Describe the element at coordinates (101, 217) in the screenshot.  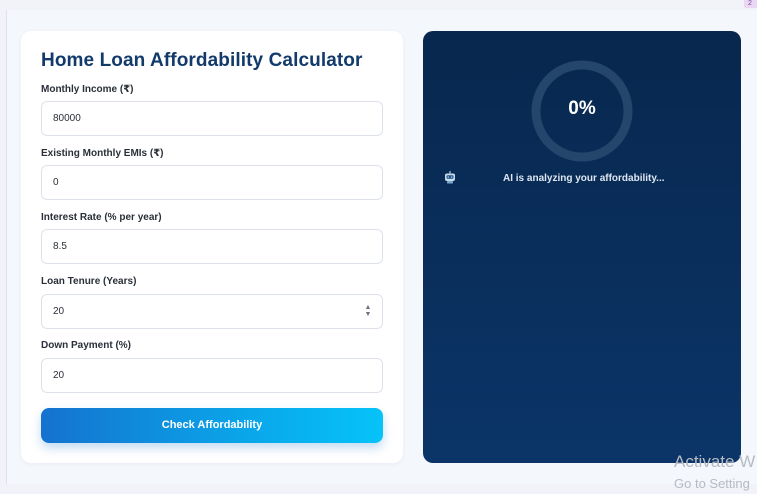
I see `interest-rate-label: Interest Rate (% per year)` at that location.